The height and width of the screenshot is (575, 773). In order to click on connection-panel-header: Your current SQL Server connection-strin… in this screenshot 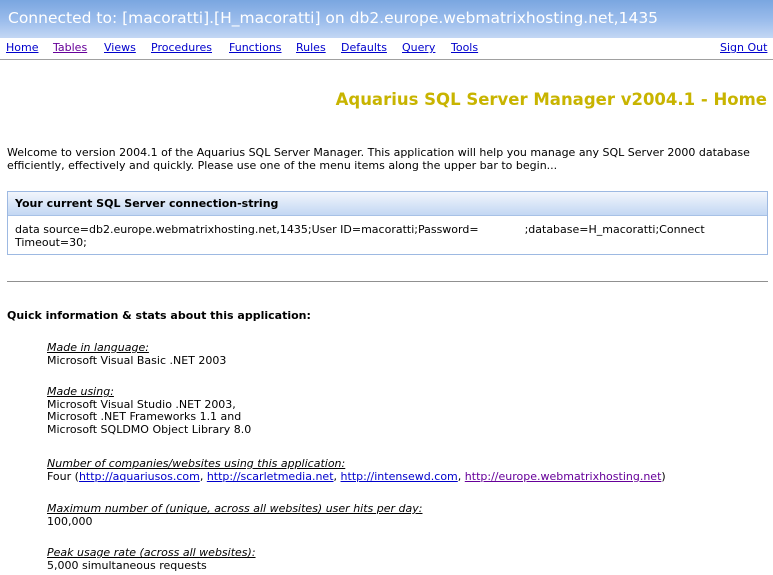, I will do `click(387, 204)`.